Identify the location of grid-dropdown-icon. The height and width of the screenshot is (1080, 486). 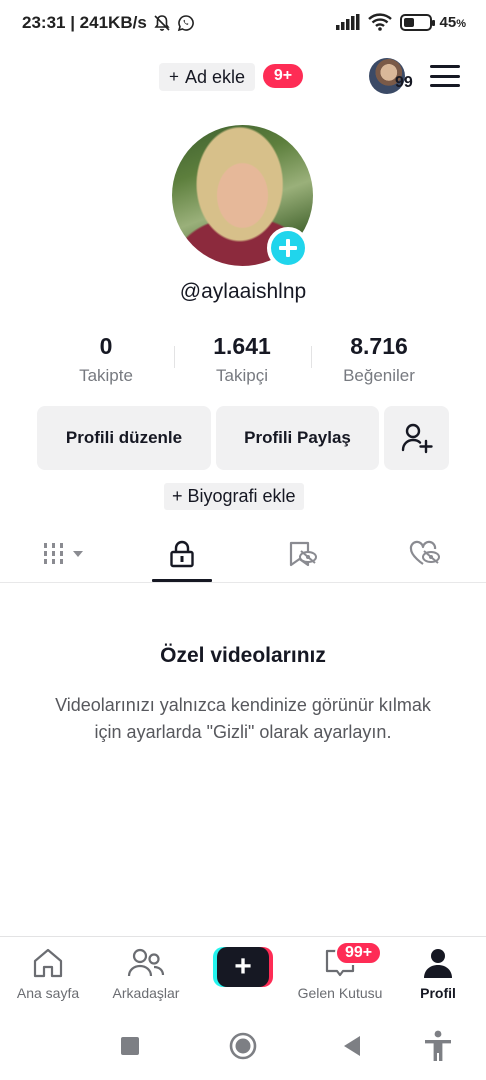
(63, 553).